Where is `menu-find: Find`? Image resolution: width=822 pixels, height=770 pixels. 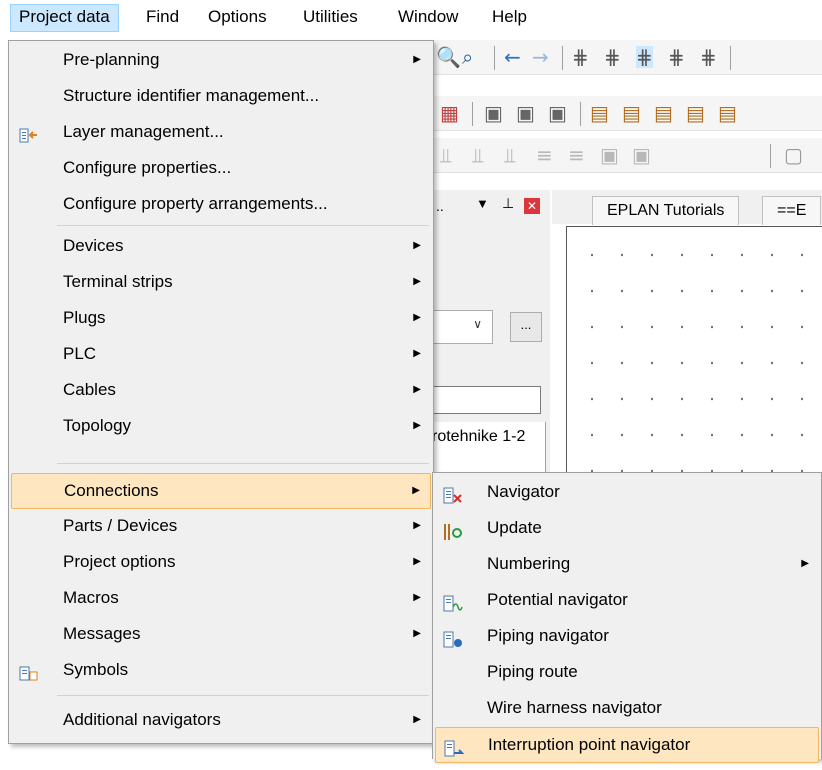 menu-find: Find is located at coordinates (162, 17).